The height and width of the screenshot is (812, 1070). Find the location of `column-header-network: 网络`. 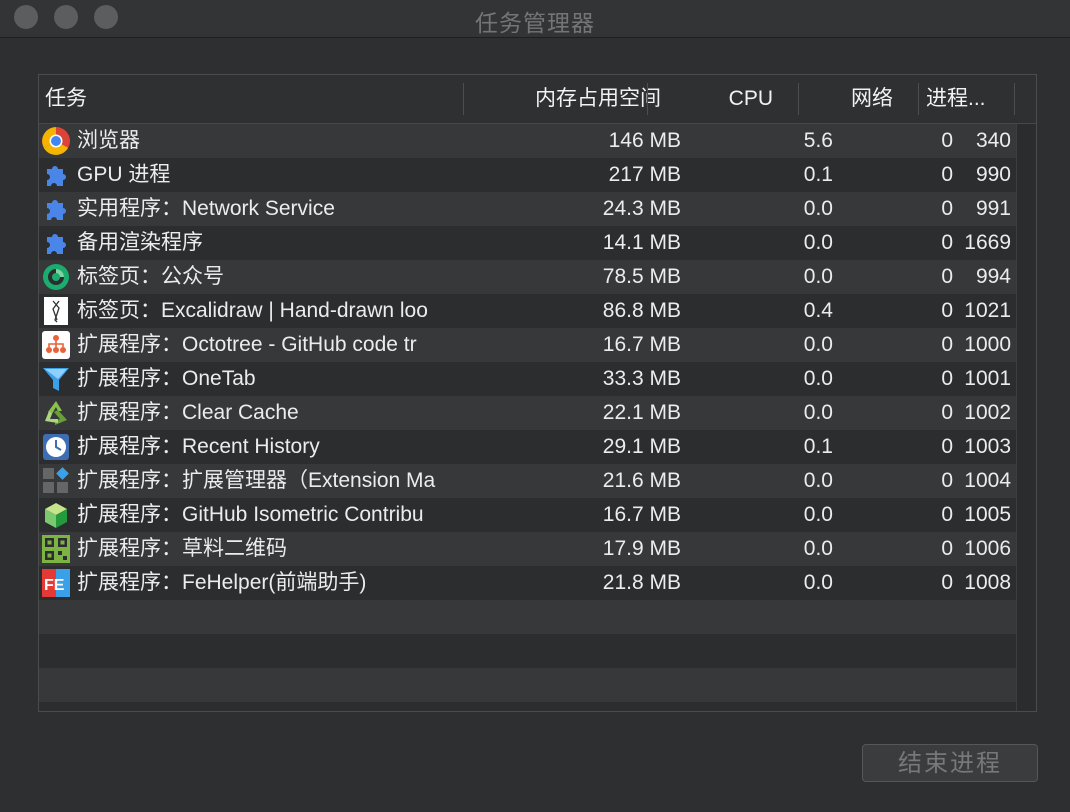

column-header-network: 网络 is located at coordinates (846, 99).